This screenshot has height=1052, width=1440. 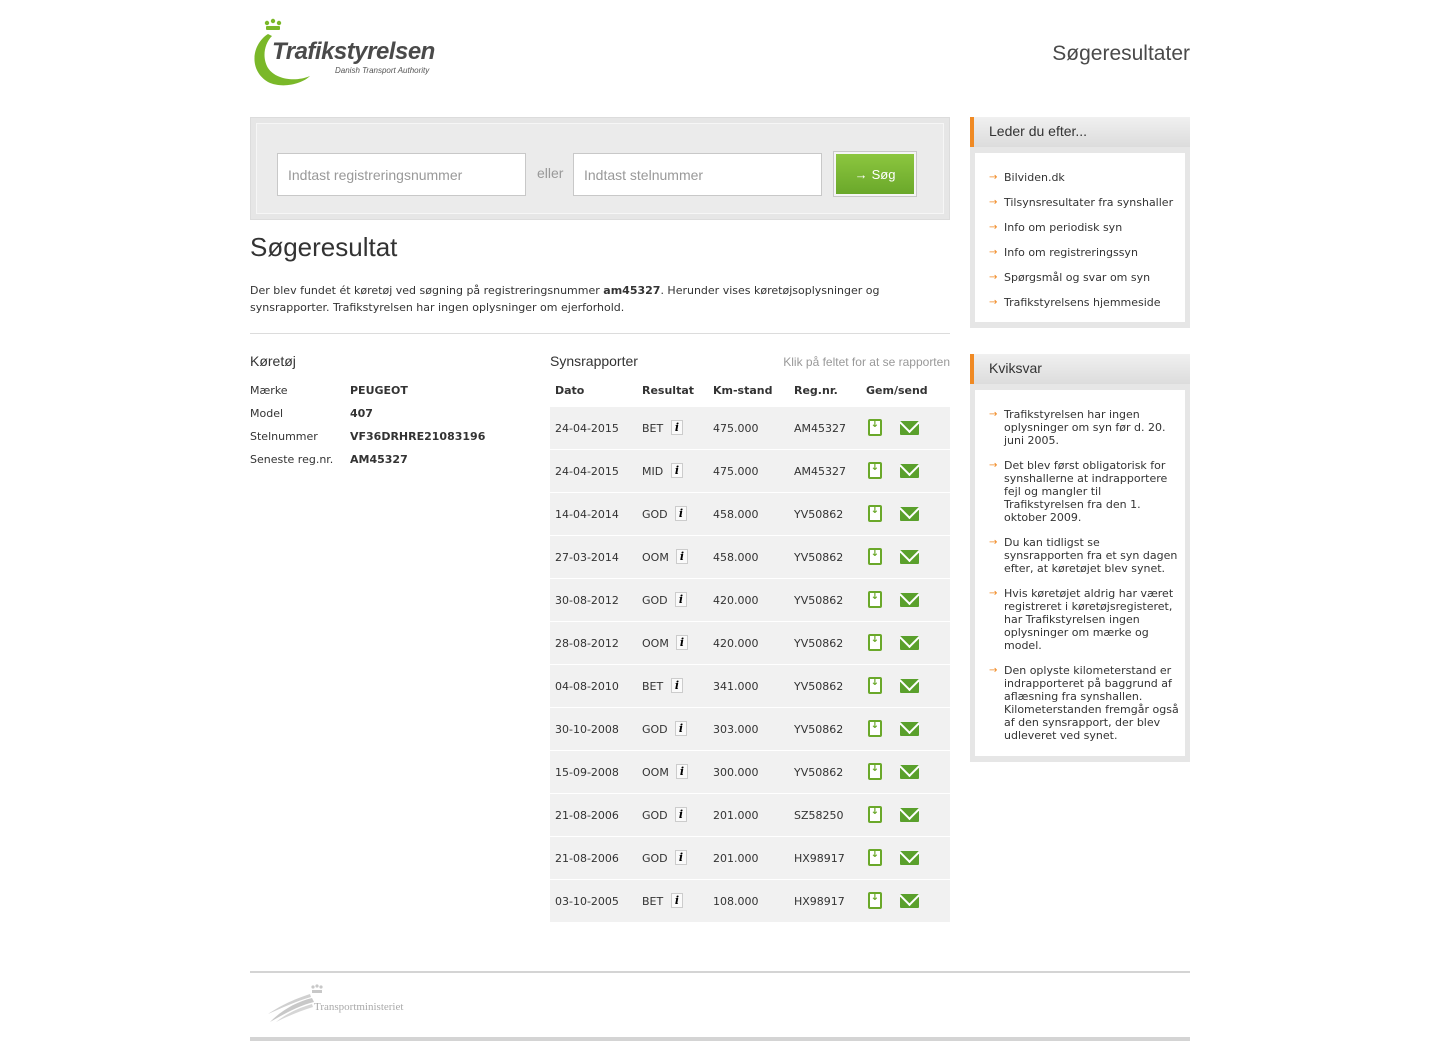 What do you see at coordinates (655, 772) in the screenshot?
I see `report-result: OOM` at bounding box center [655, 772].